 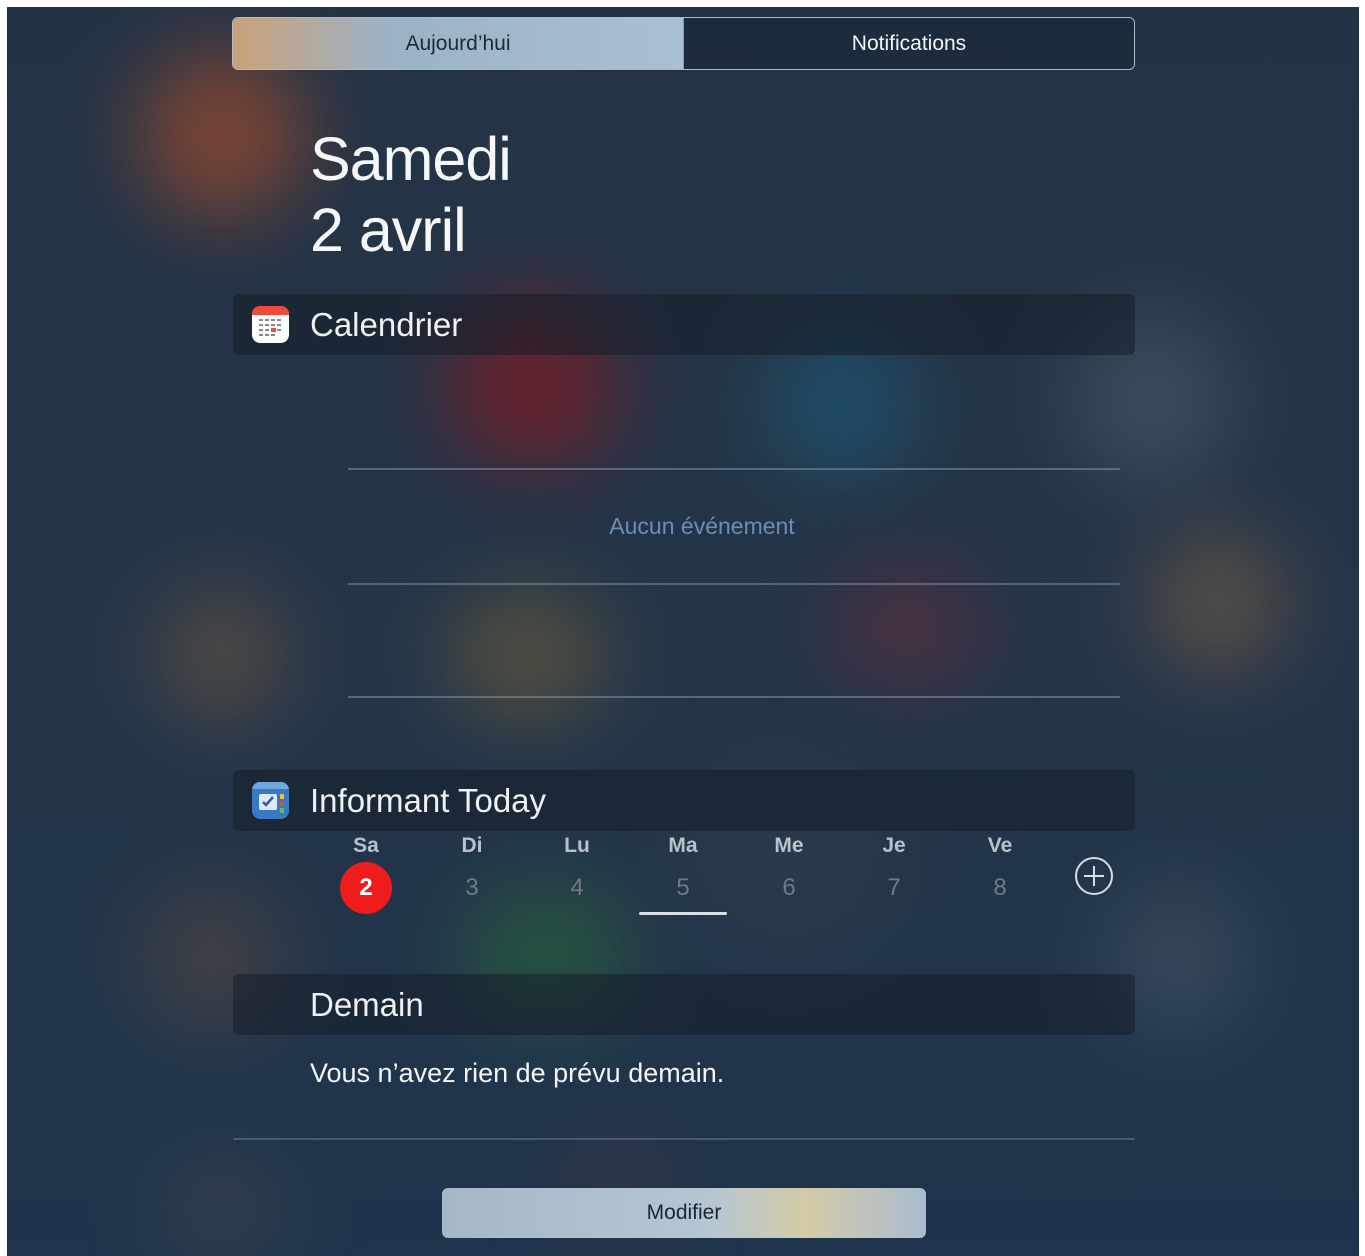 I want to click on tab-today: Aujourd’hui, so click(x=458, y=43).